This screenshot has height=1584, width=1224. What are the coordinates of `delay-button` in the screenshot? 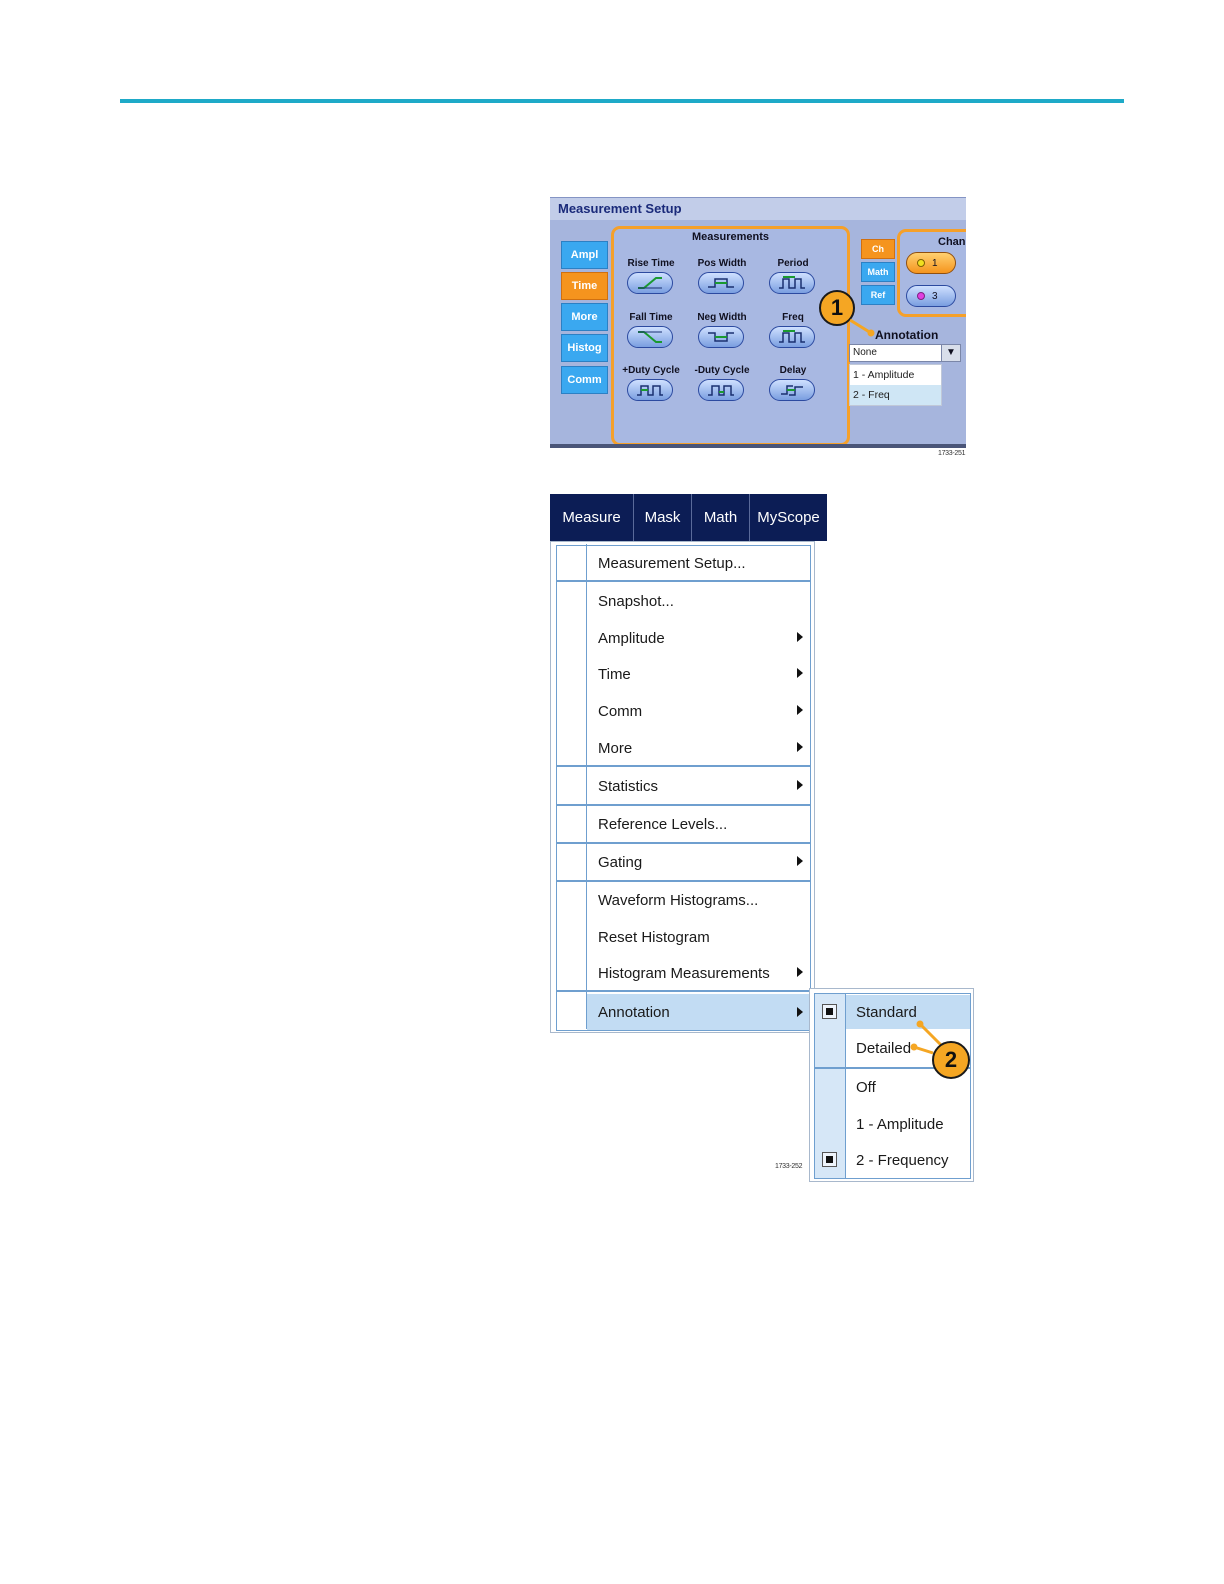 It's located at (792, 390).